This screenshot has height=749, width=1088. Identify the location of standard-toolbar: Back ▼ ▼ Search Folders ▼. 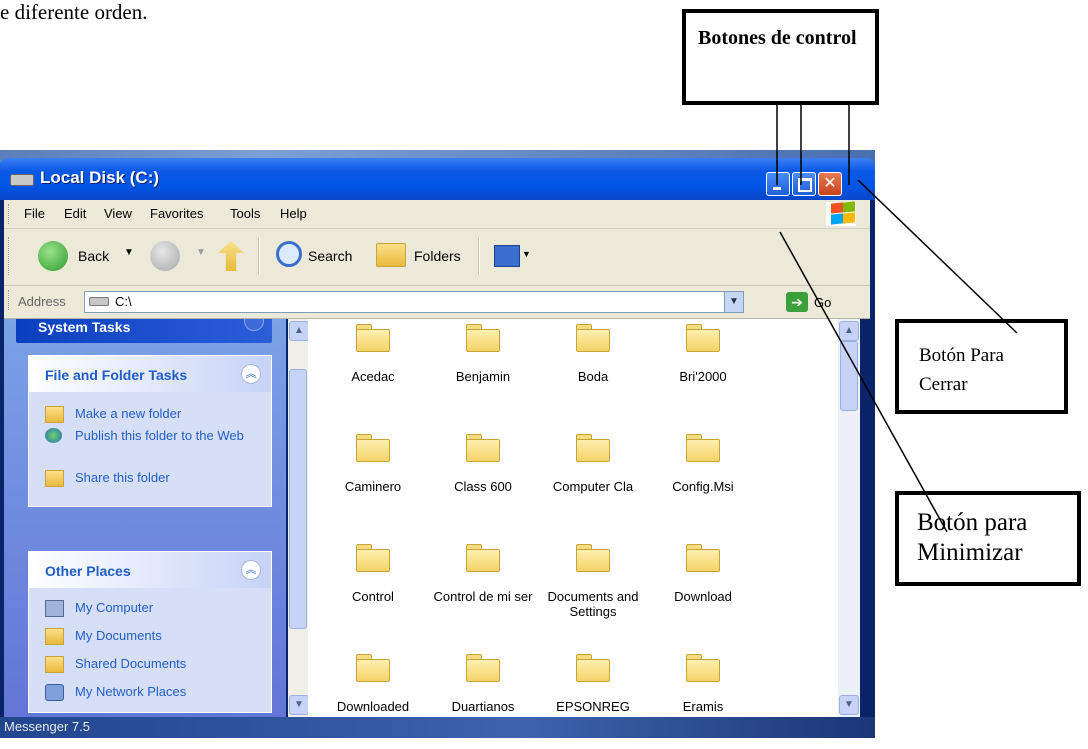
(437, 257).